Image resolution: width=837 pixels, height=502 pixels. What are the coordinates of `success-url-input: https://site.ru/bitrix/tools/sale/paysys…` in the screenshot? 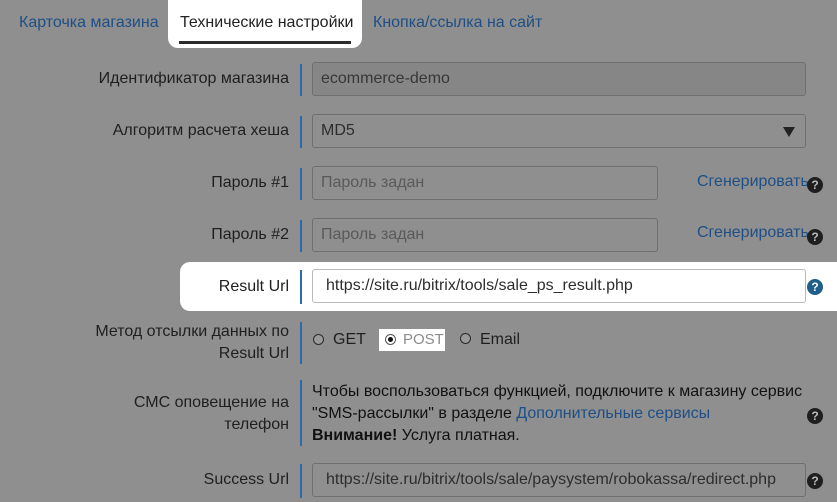 It's located at (559, 480).